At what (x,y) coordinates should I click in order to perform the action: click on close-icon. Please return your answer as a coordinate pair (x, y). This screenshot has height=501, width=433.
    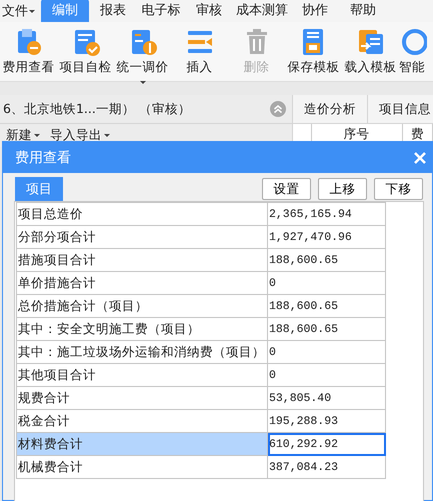
    Looking at the image, I should click on (420, 158).